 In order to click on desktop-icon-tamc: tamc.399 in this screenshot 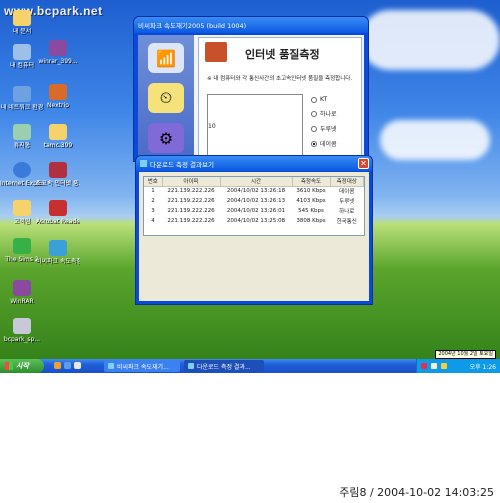, I will do `click(58, 136)`.